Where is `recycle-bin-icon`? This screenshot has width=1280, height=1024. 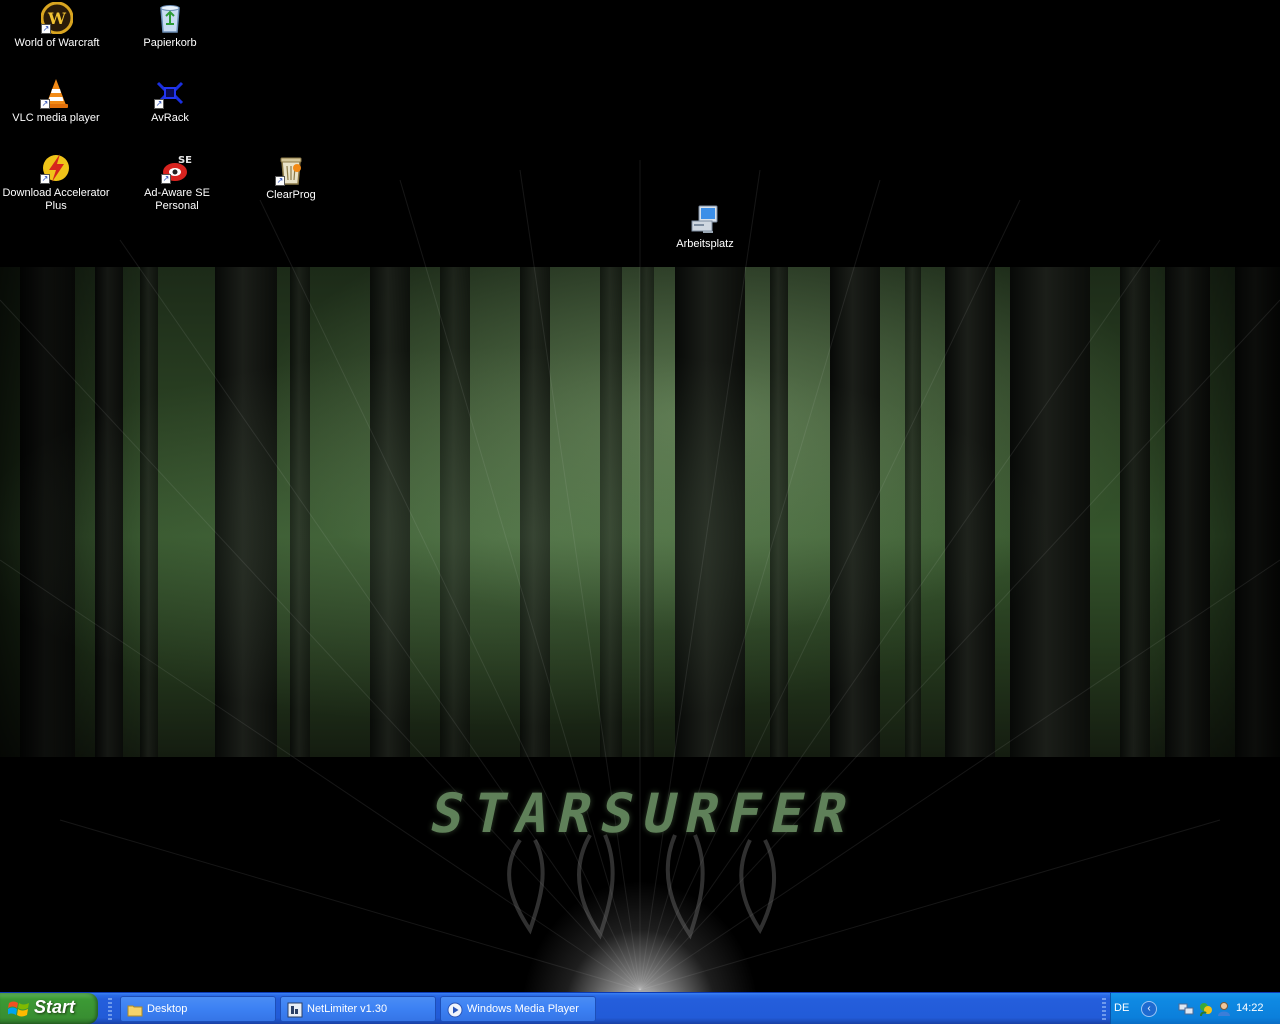
recycle-bin-icon is located at coordinates (170, 19).